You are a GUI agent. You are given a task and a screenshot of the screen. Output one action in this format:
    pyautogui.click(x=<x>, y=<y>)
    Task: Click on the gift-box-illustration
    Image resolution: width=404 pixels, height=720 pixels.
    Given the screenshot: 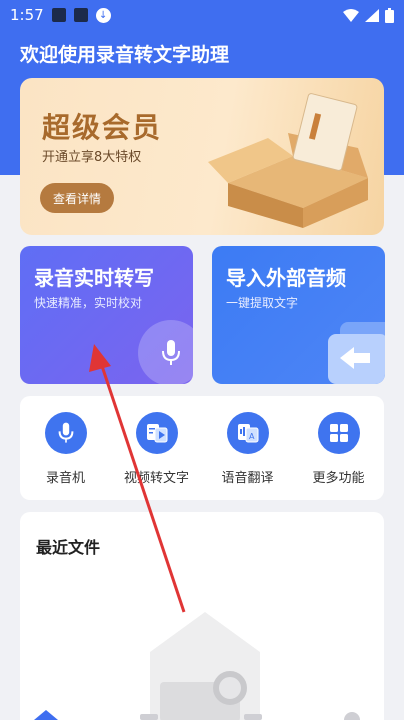 What is the action you would take?
    pyautogui.click(x=288, y=160)
    